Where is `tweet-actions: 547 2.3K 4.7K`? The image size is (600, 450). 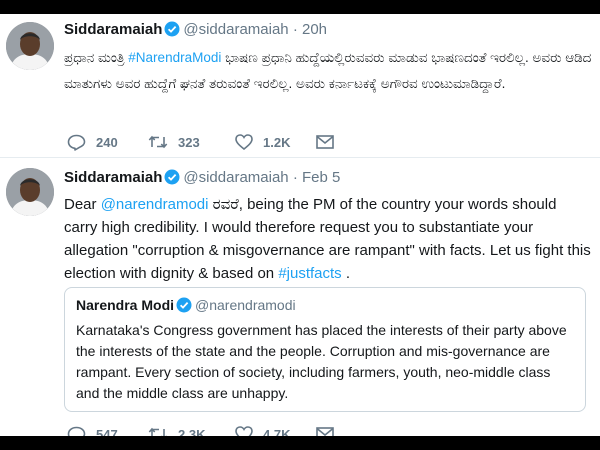 tweet-actions: 547 2.3K 4.7K is located at coordinates (332, 430).